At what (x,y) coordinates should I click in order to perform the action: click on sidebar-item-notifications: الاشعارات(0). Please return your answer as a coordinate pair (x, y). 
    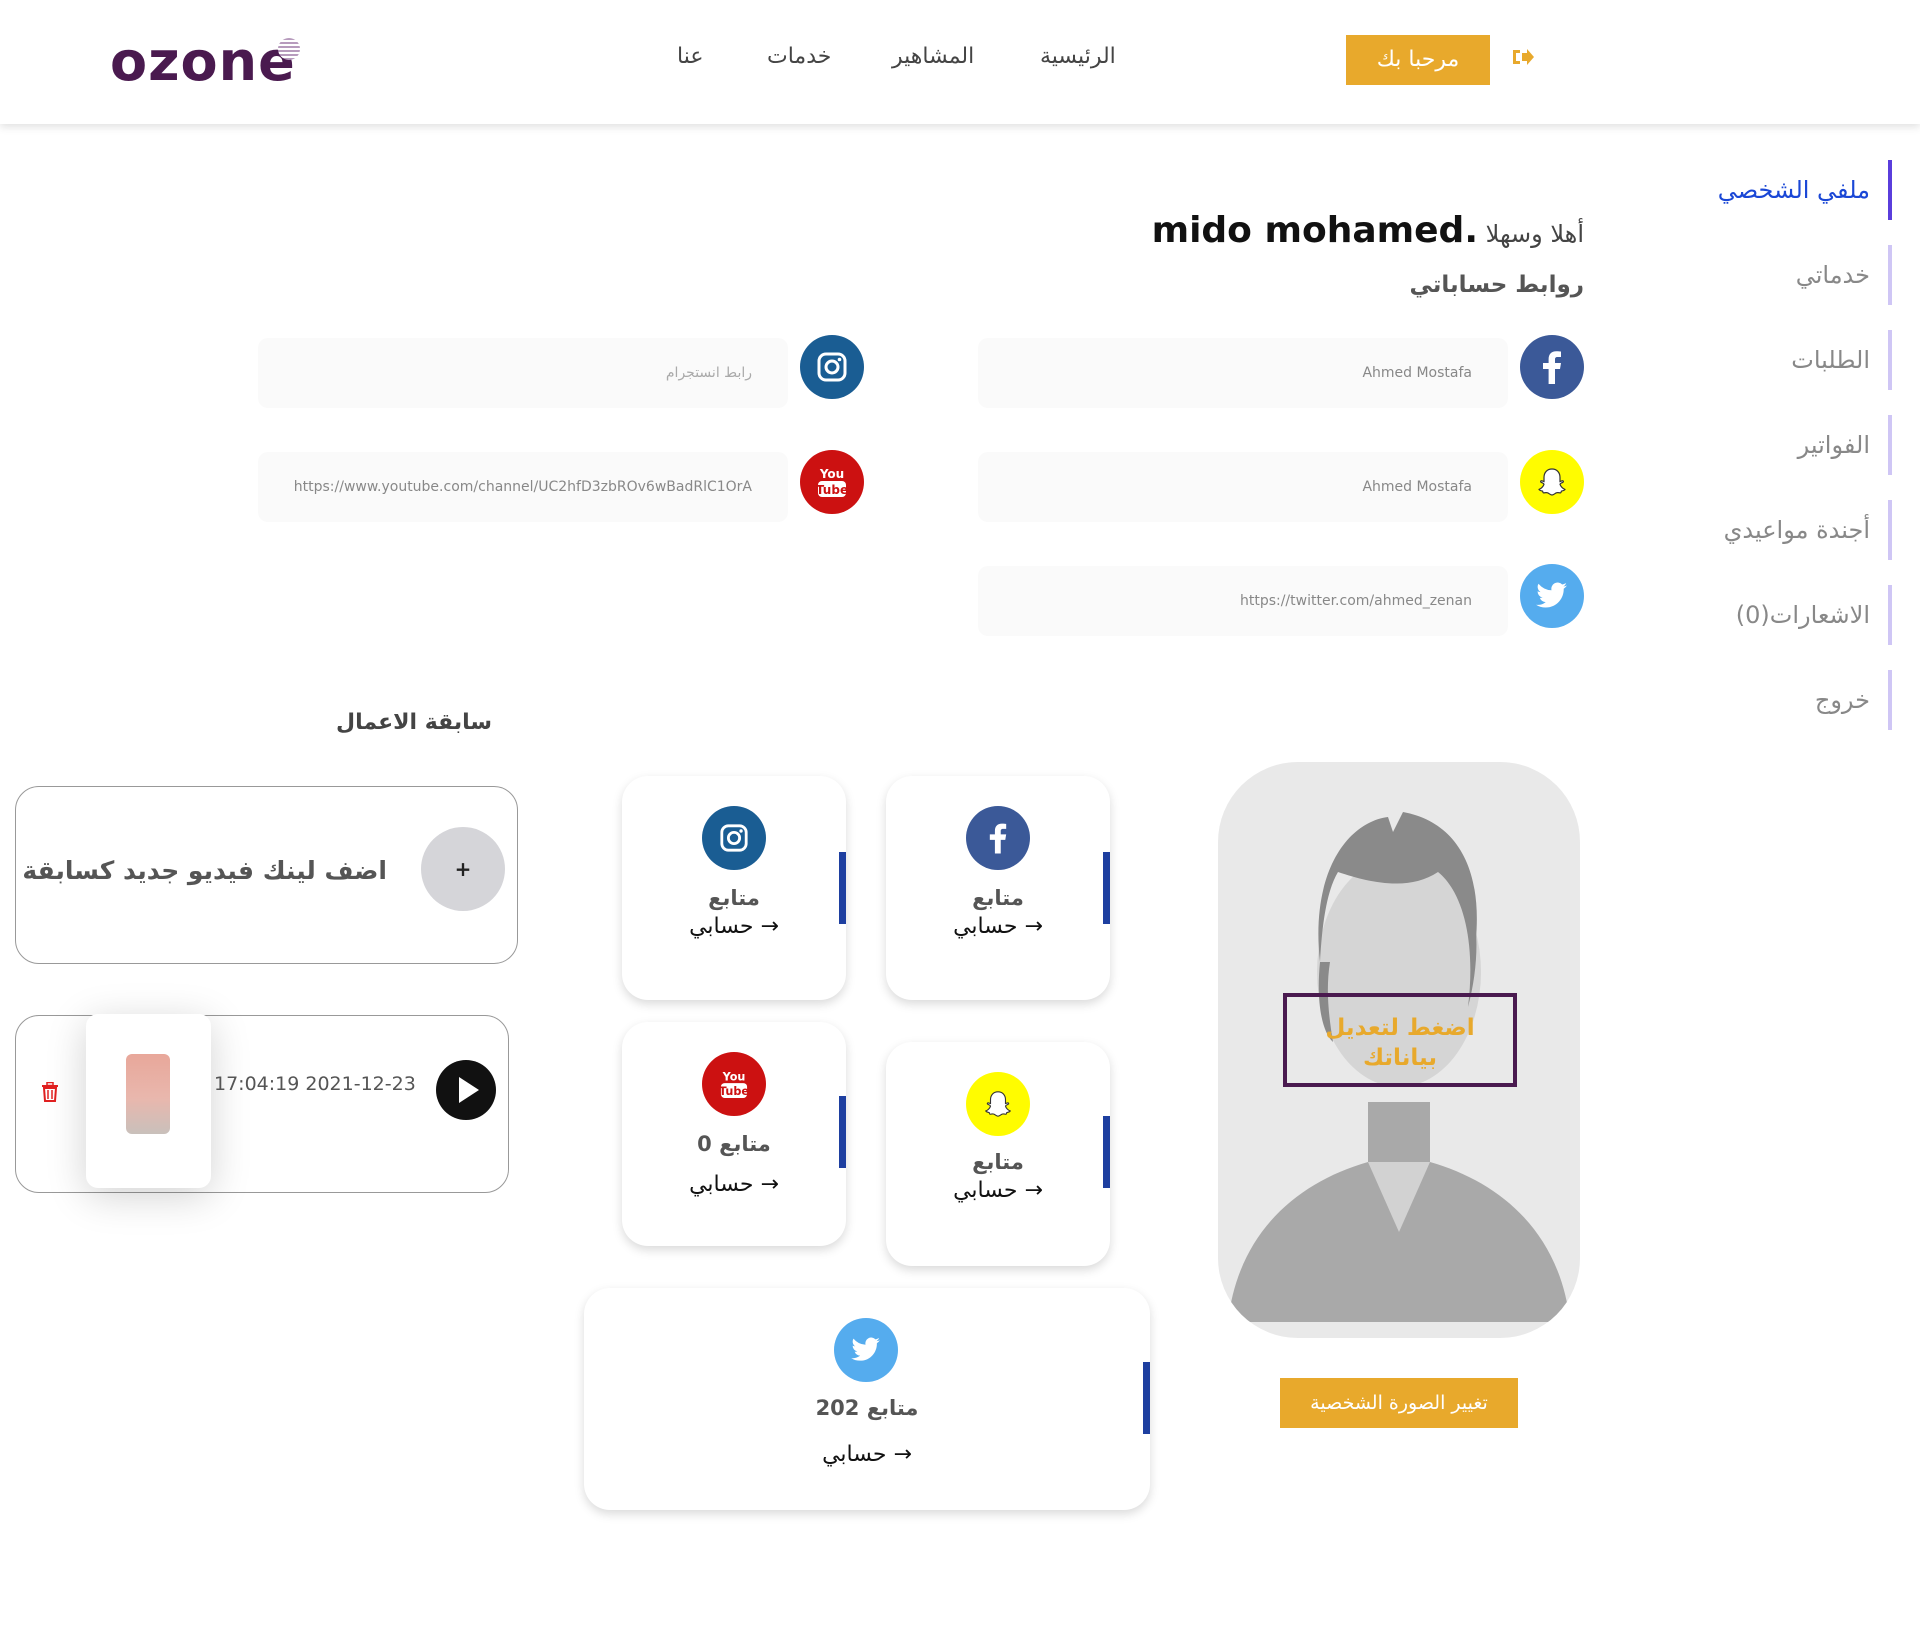
    Looking at the image, I should click on (1762, 615).